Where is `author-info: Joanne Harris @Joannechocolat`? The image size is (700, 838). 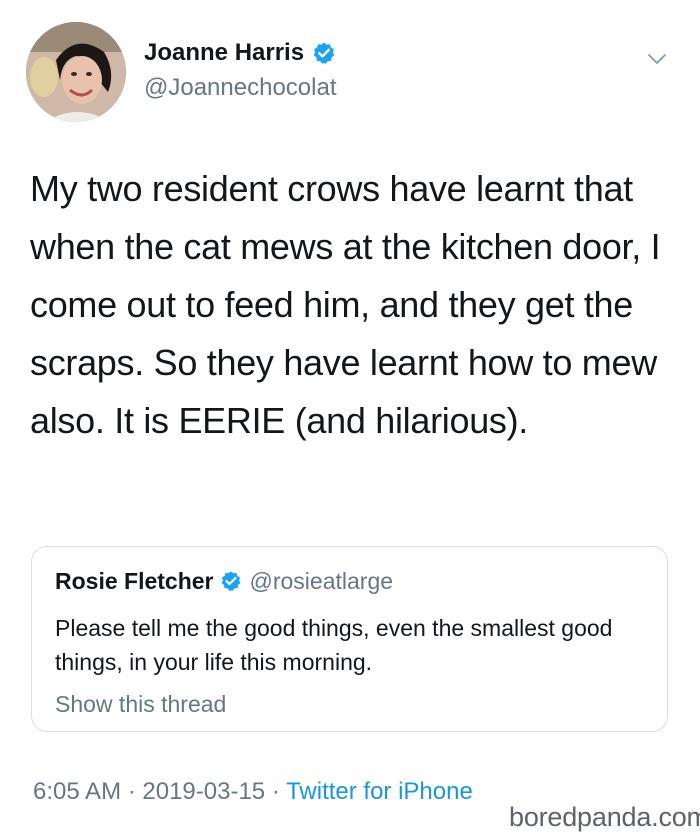
author-info: Joanne Harris @Joannechocolat is located at coordinates (240, 69).